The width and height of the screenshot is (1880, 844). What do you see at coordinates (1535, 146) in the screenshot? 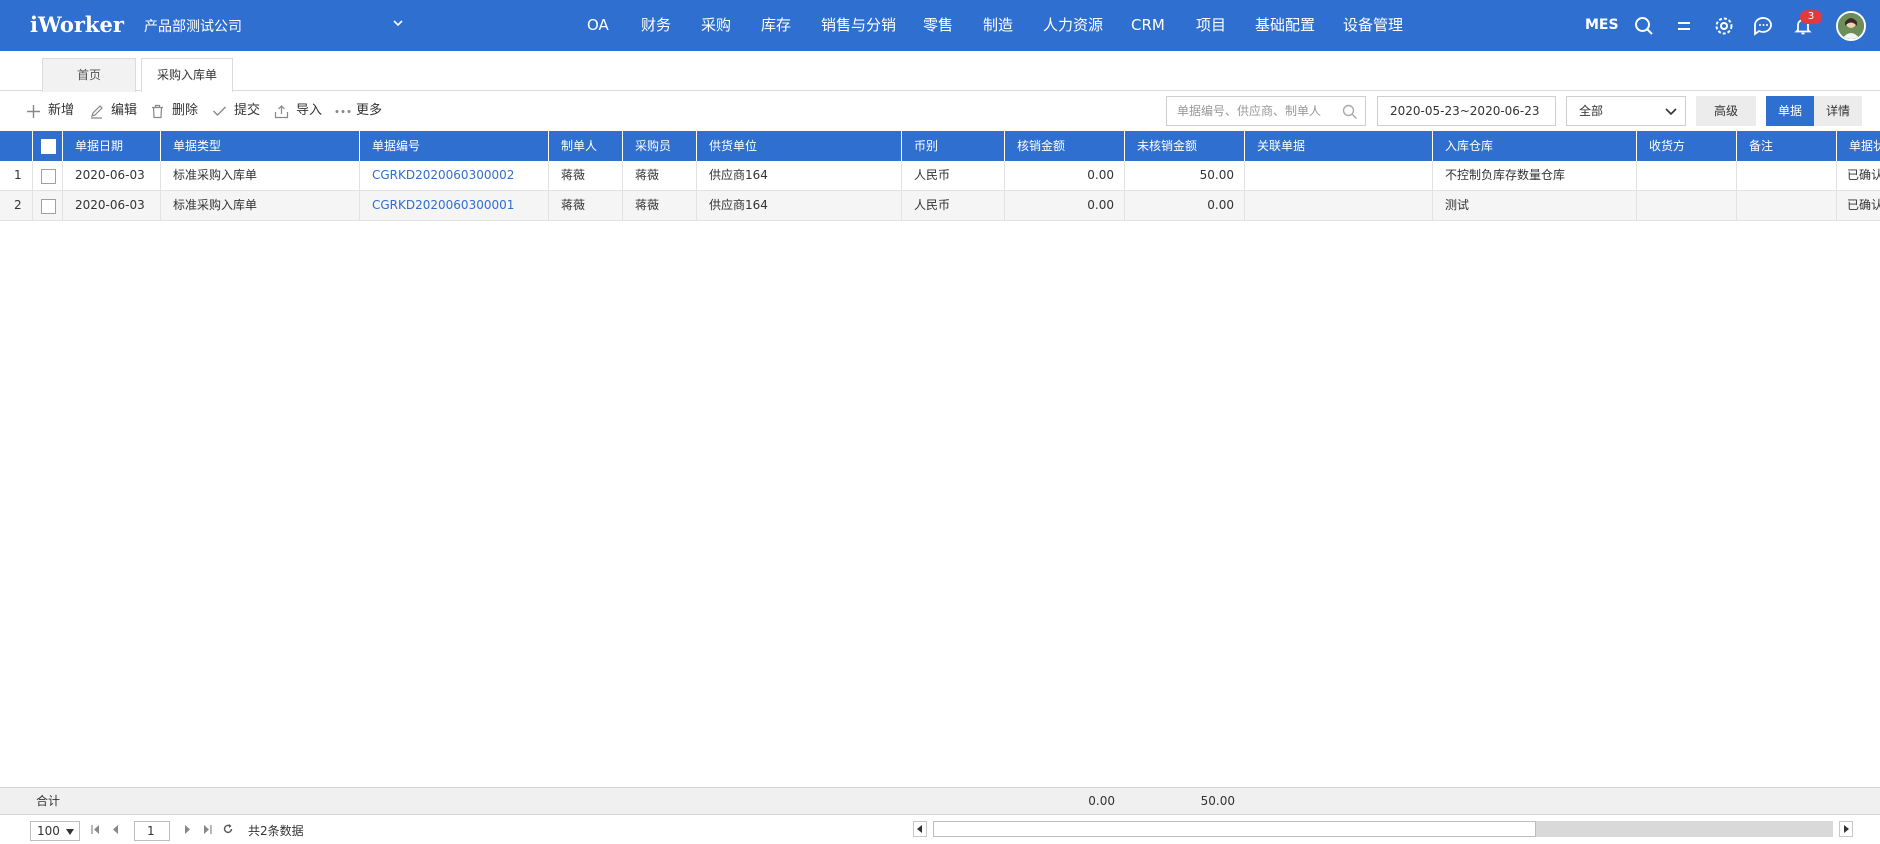
I see `col-warehouse: 入库仓库` at bounding box center [1535, 146].